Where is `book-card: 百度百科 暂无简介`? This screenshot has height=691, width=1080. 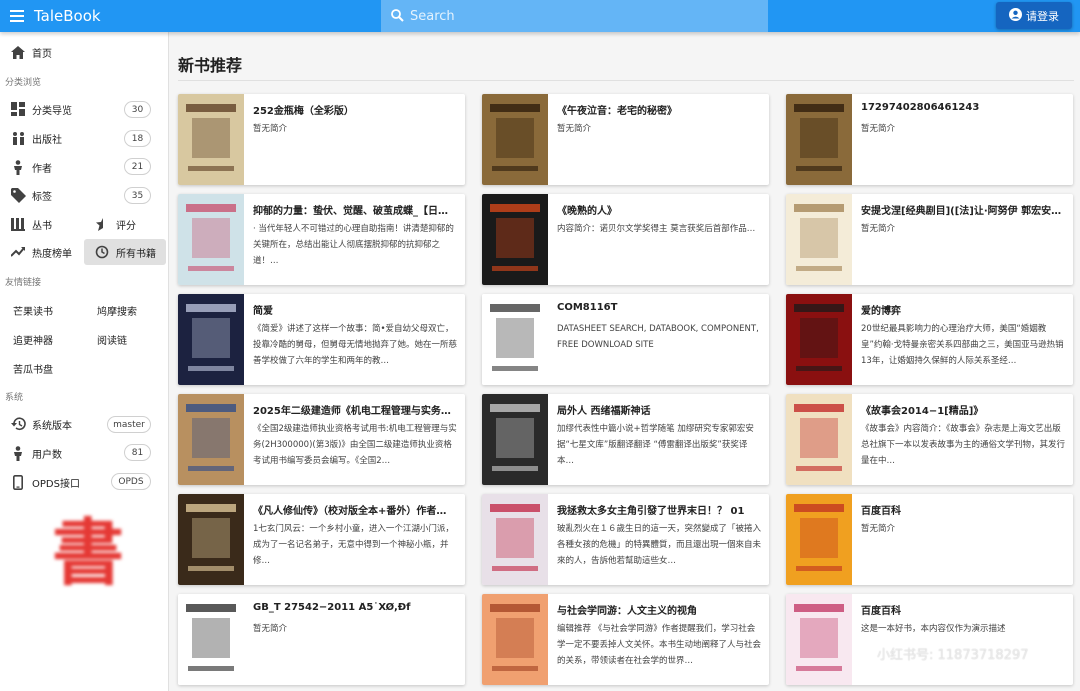
book-card: 百度百科 暂无简介 is located at coordinates (929, 539).